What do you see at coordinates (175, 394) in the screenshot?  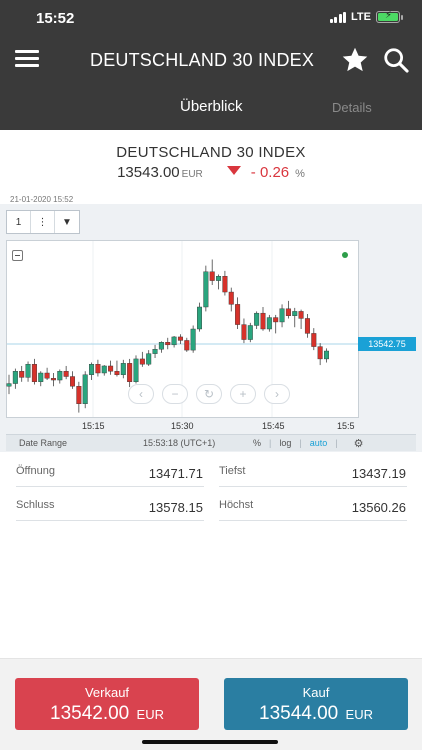 I see `zoom-out-icon: −` at bounding box center [175, 394].